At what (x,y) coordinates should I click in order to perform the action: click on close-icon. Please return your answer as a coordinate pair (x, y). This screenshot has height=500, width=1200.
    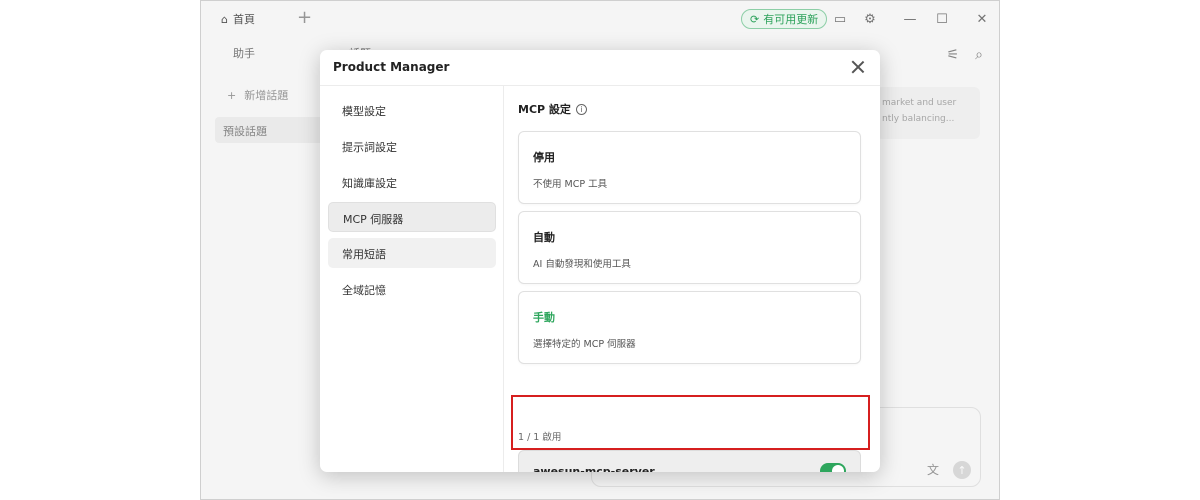
    Looking at the image, I should click on (858, 67).